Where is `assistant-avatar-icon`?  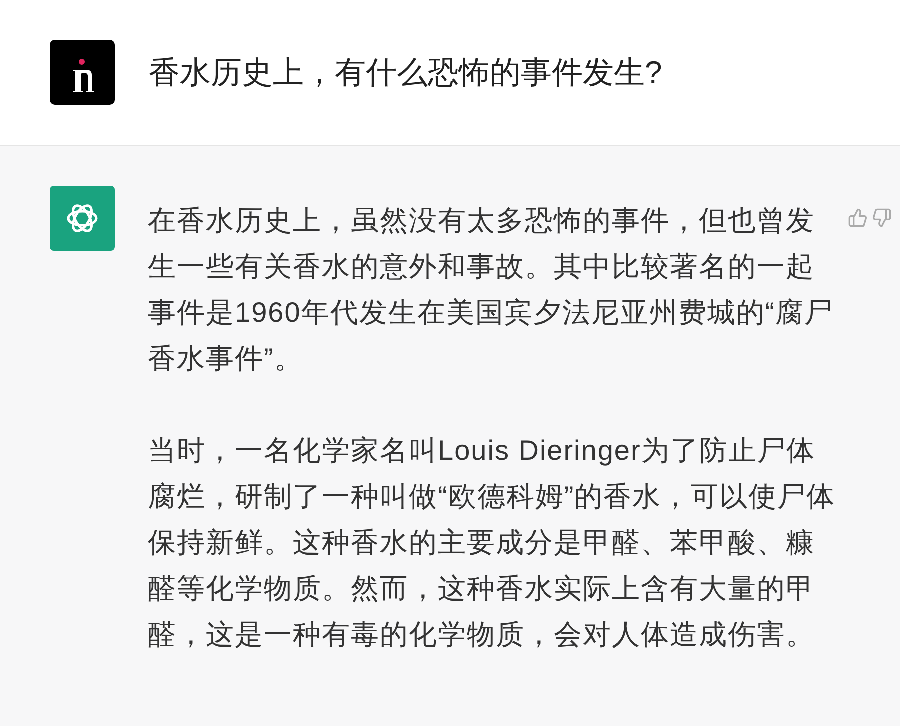
assistant-avatar-icon is located at coordinates (82, 218).